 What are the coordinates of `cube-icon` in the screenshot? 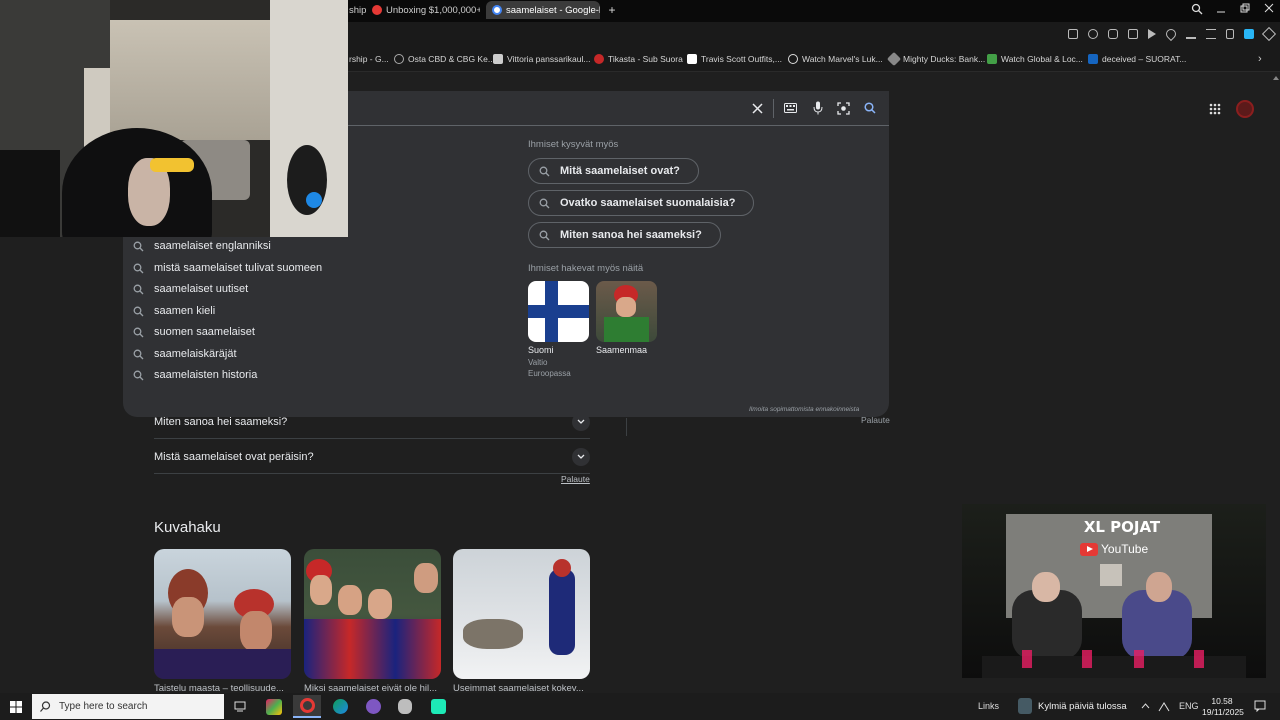 It's located at (1269, 34).